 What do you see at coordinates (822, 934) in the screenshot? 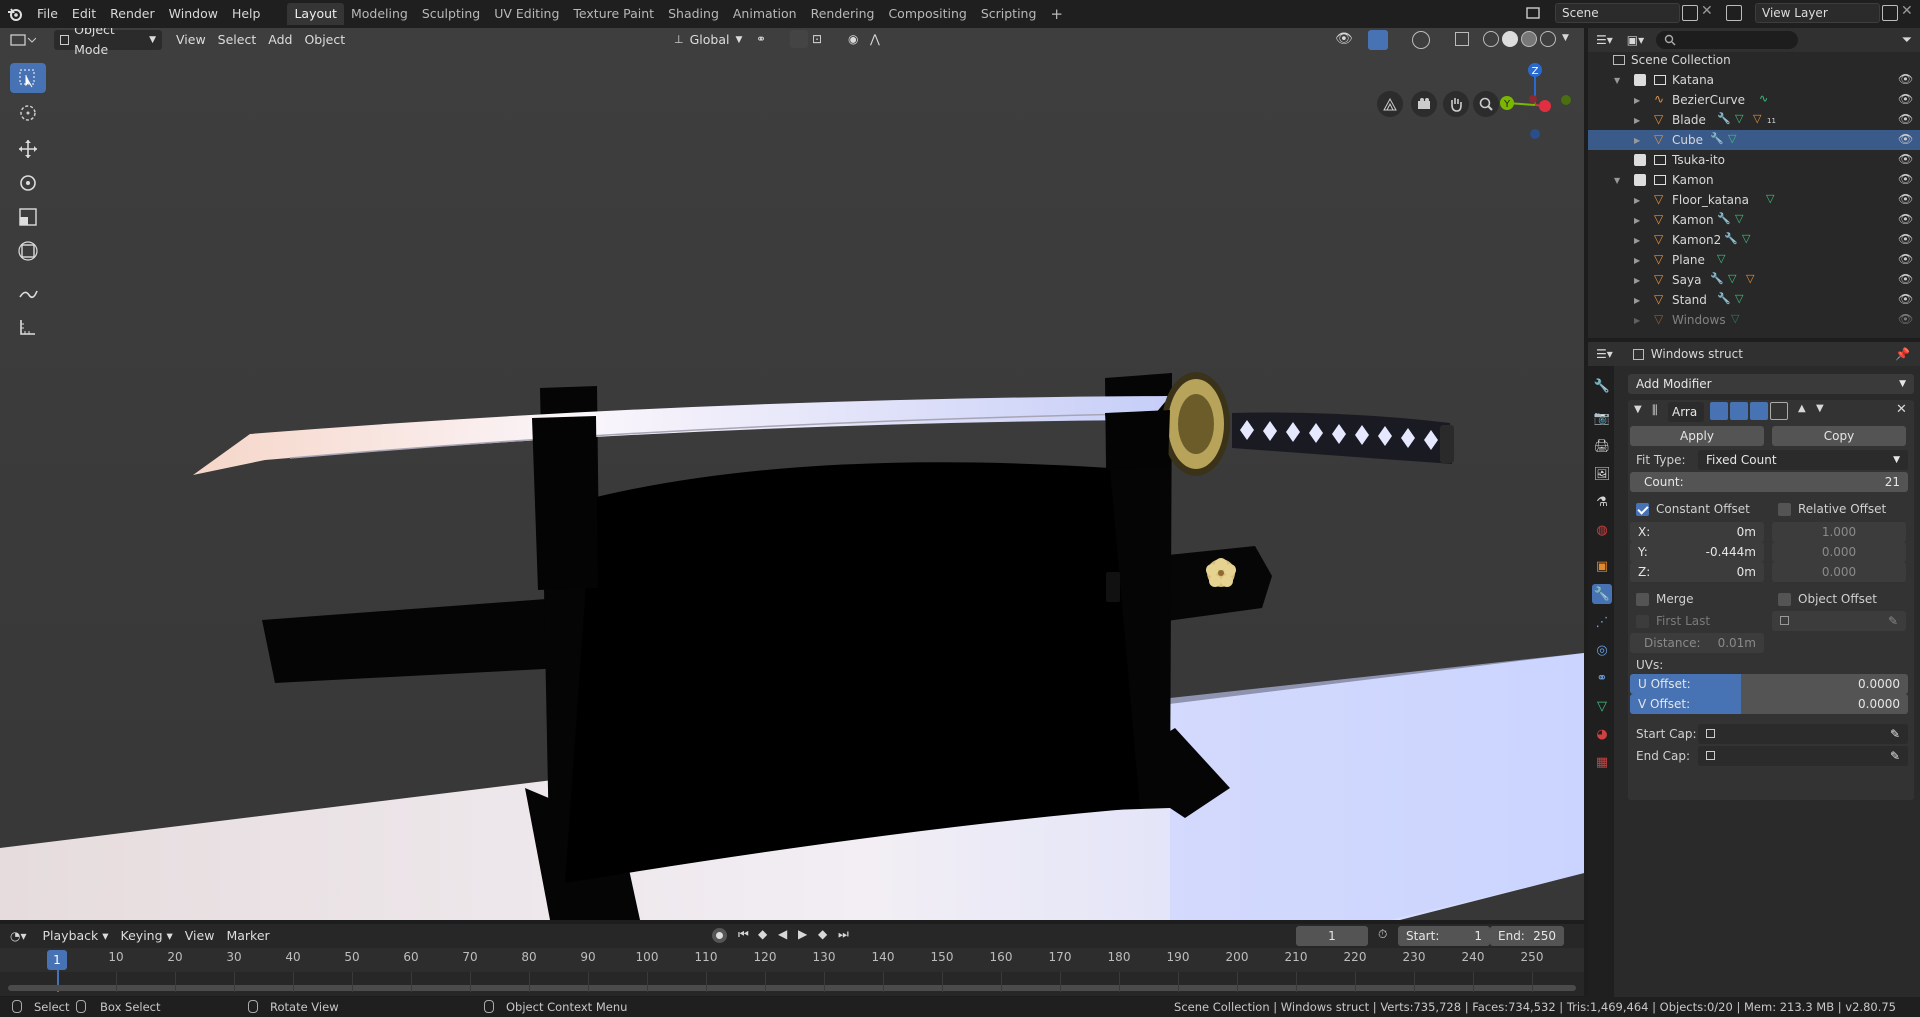
I see `next-keyframe-icon: ◆` at bounding box center [822, 934].